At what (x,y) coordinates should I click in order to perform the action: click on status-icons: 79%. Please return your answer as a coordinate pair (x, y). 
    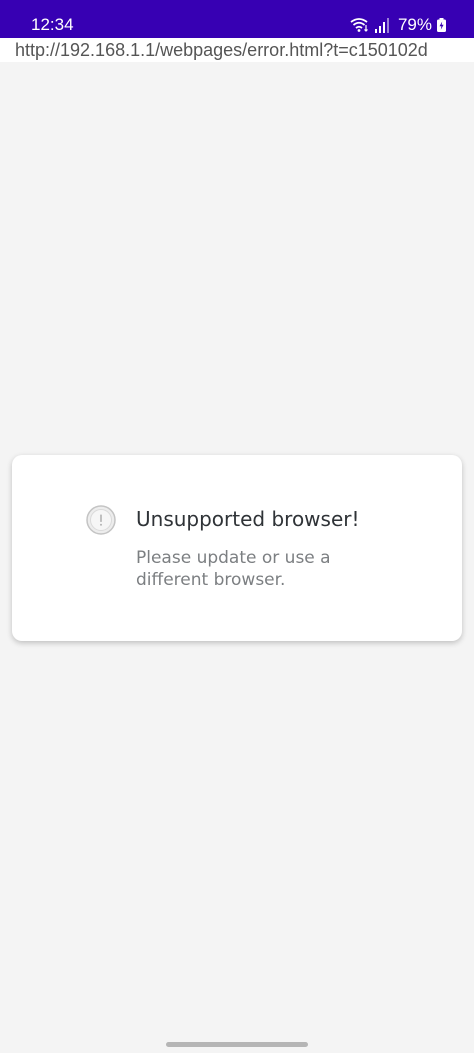
    Looking at the image, I should click on (398, 25).